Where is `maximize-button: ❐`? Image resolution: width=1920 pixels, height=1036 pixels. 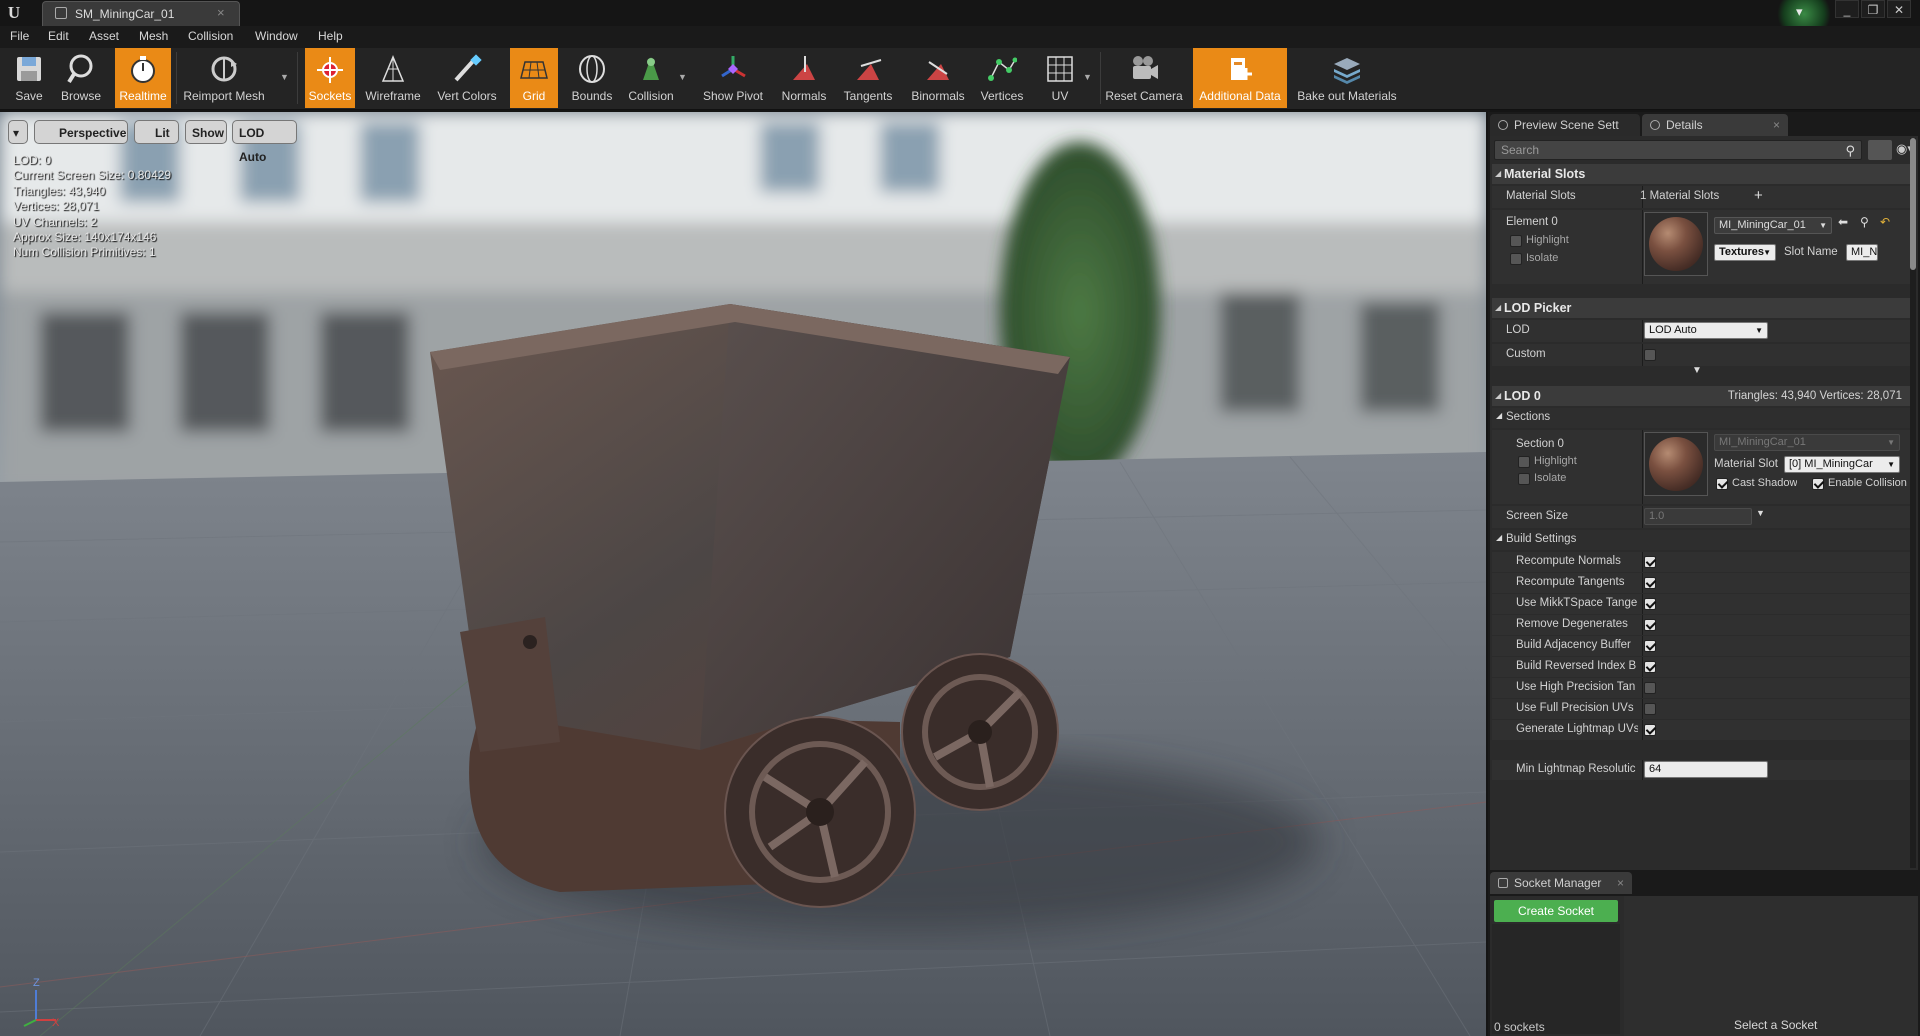
maximize-button: ❐ is located at coordinates (1873, 9).